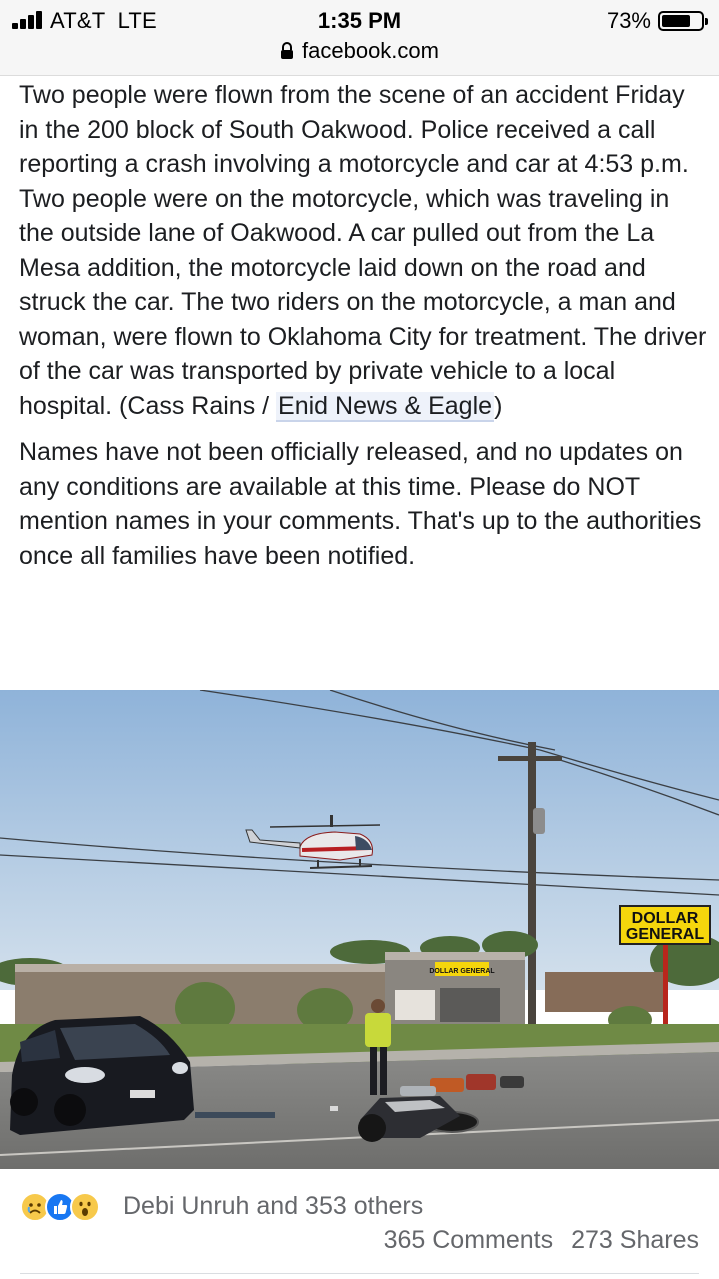  I want to click on battery-icon, so click(683, 21).